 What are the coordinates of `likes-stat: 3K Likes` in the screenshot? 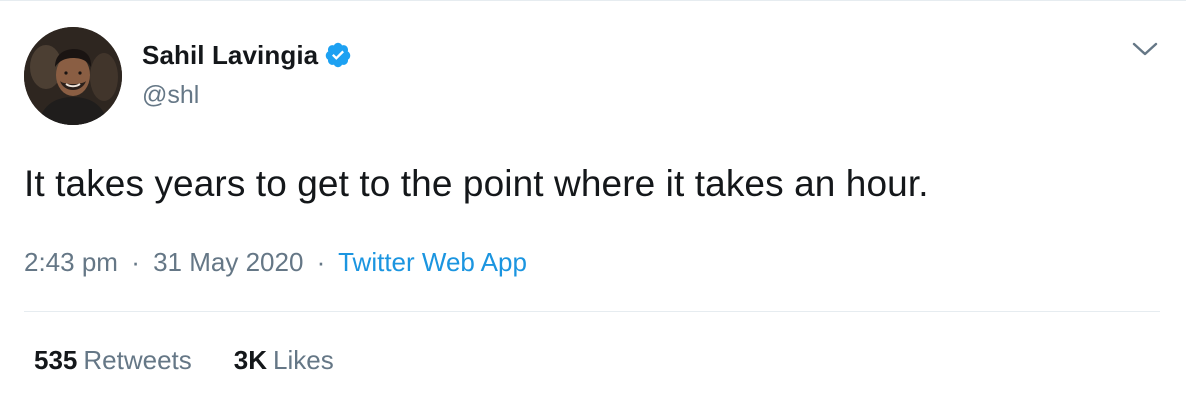 It's located at (284, 360).